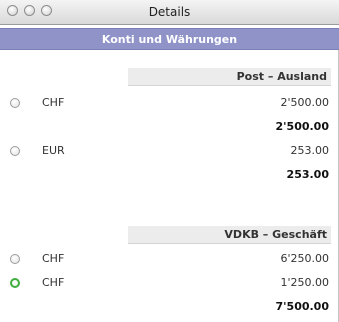 The image size is (339, 322). I want to click on account-row: CHF 6'250.00, so click(169, 259).